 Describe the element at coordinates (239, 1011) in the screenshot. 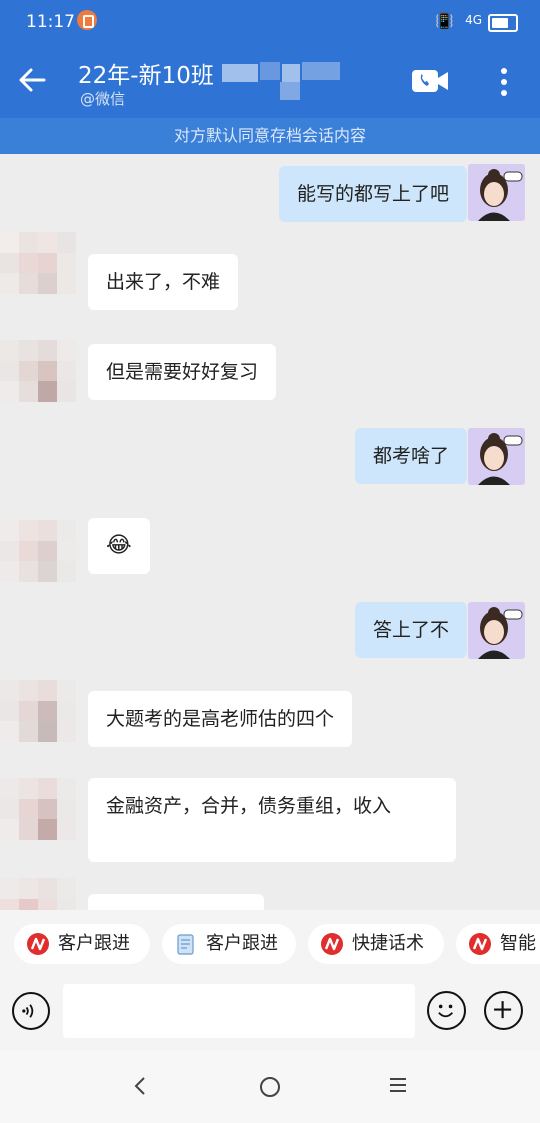

I see `message-input` at that location.